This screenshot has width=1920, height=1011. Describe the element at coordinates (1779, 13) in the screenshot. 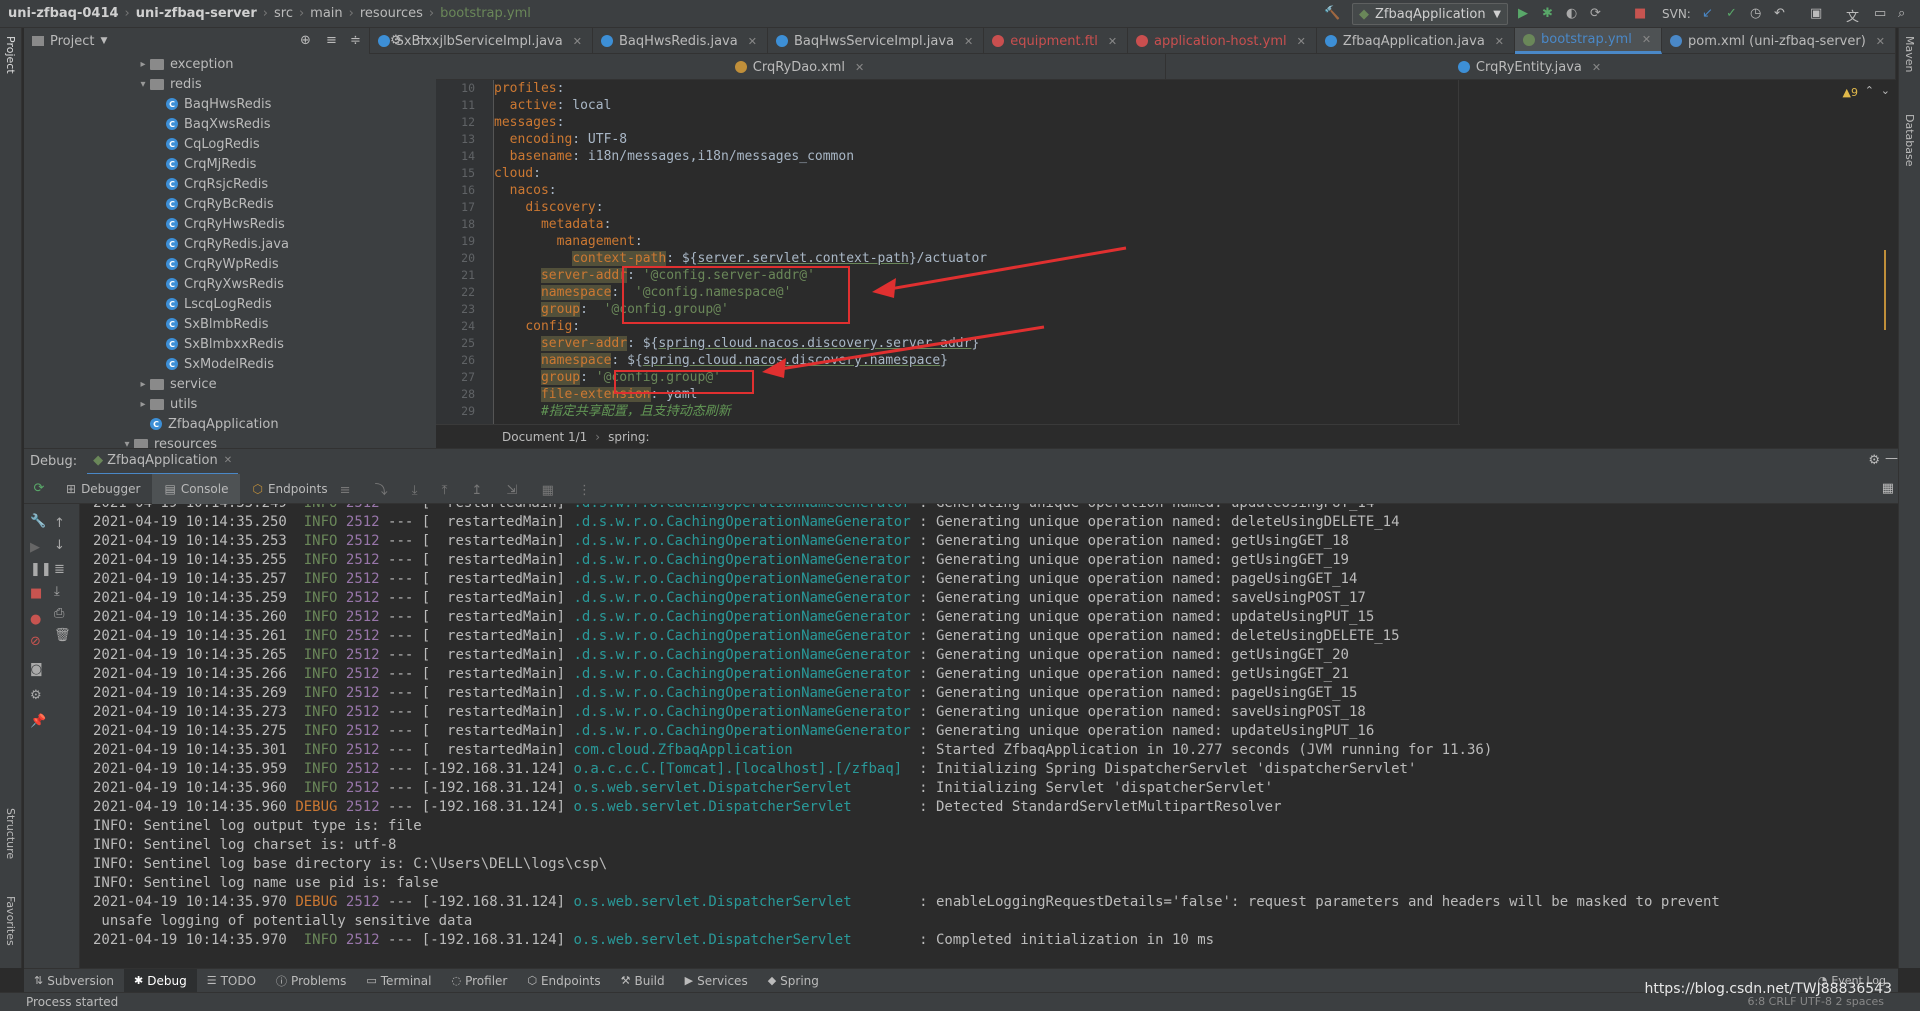

I see `revert-icon: ↶` at that location.